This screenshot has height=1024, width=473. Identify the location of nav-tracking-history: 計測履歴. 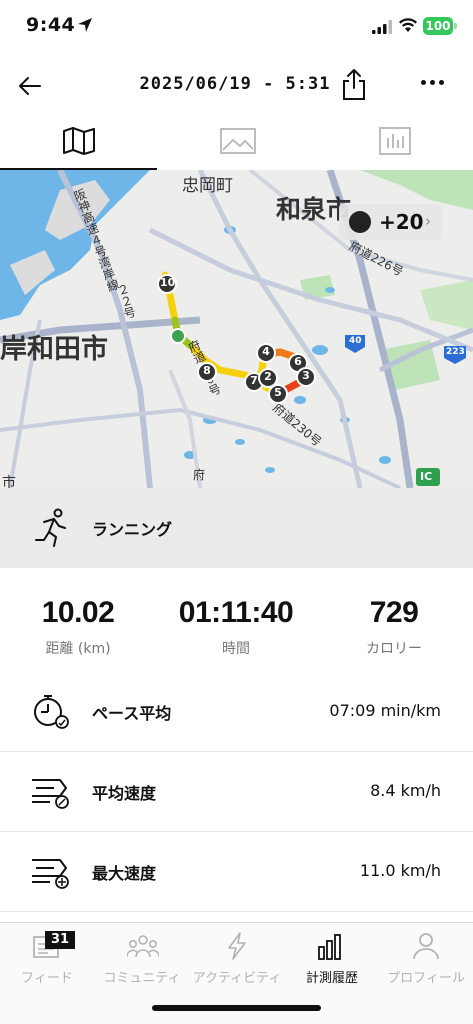
(332, 958).